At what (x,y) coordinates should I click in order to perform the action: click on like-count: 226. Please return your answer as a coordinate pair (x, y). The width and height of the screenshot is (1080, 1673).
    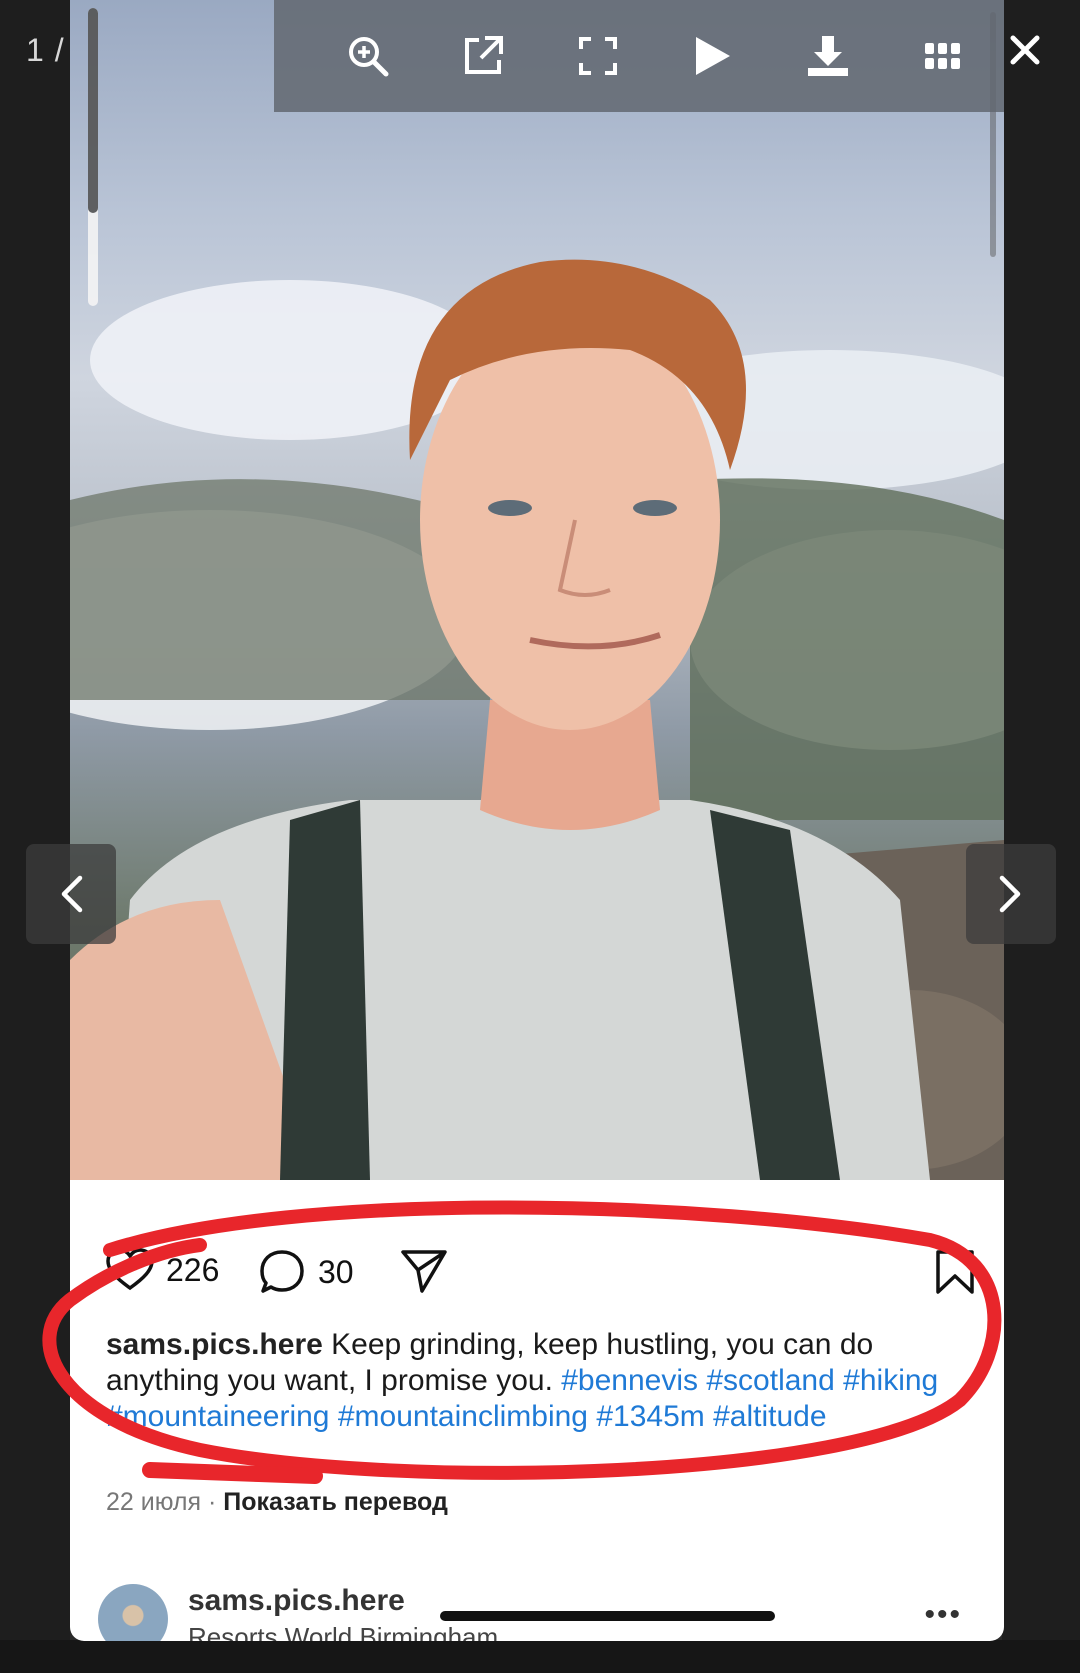
    Looking at the image, I should click on (193, 1269).